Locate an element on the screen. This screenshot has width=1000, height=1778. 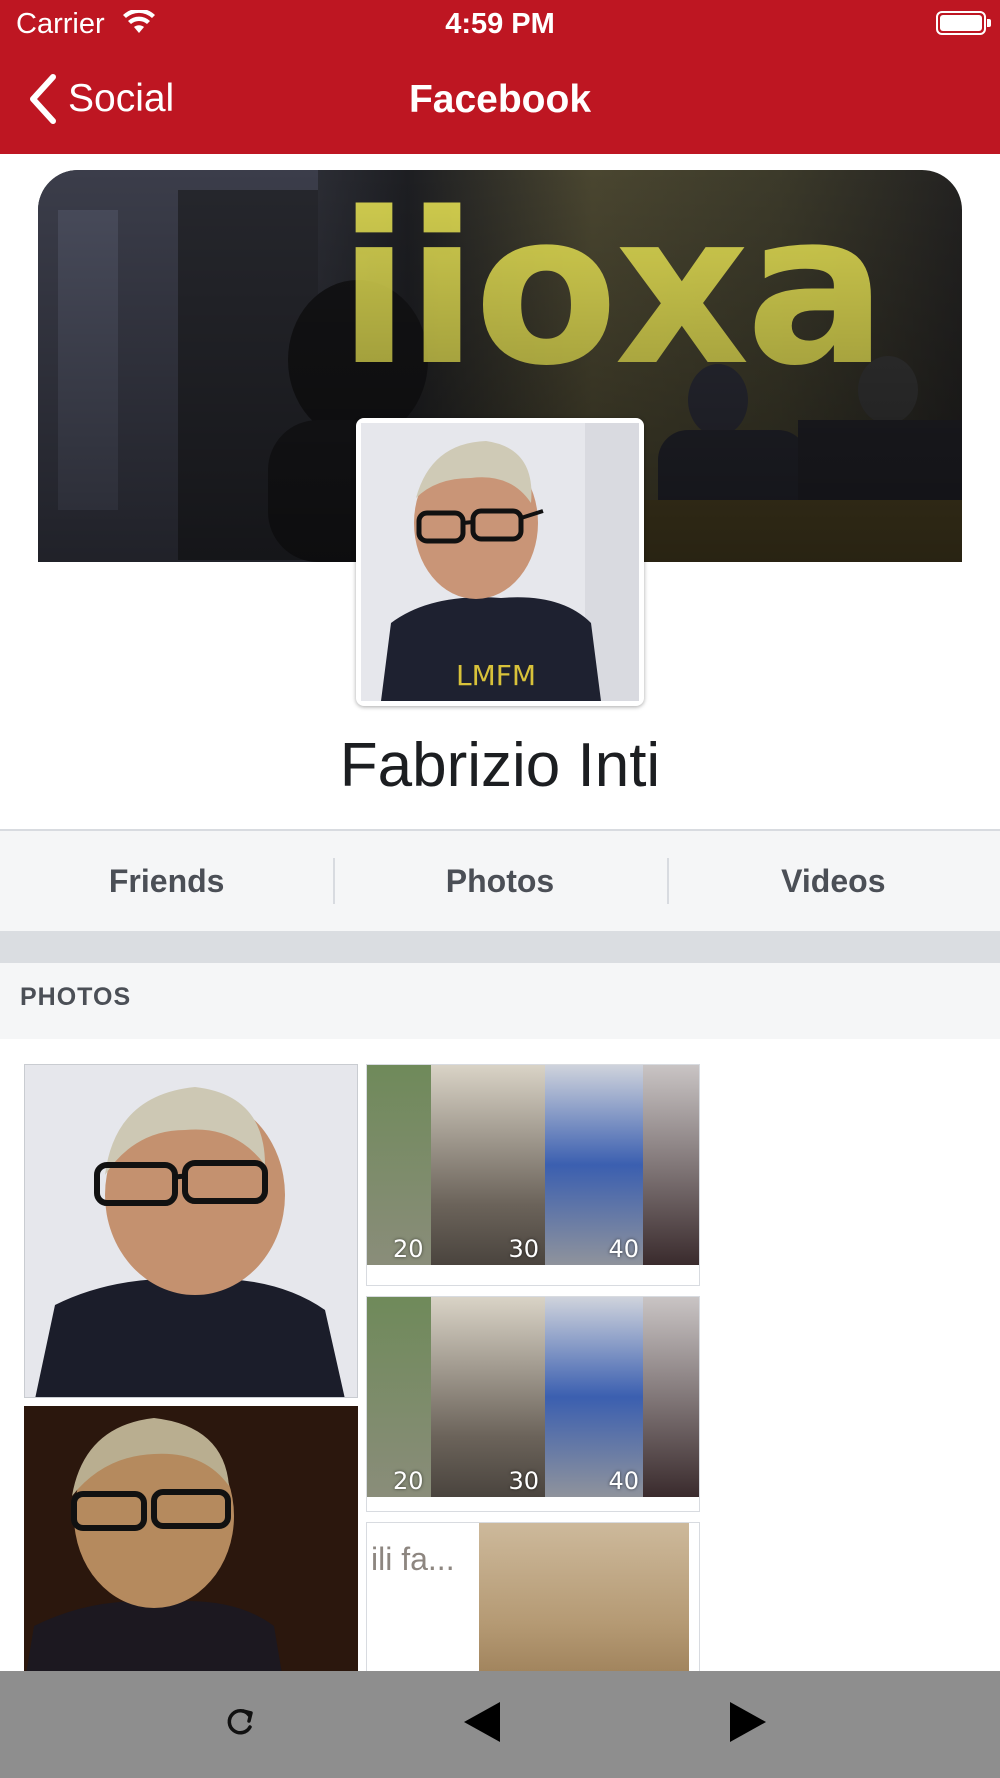
battery-icon is located at coordinates (963, 23).